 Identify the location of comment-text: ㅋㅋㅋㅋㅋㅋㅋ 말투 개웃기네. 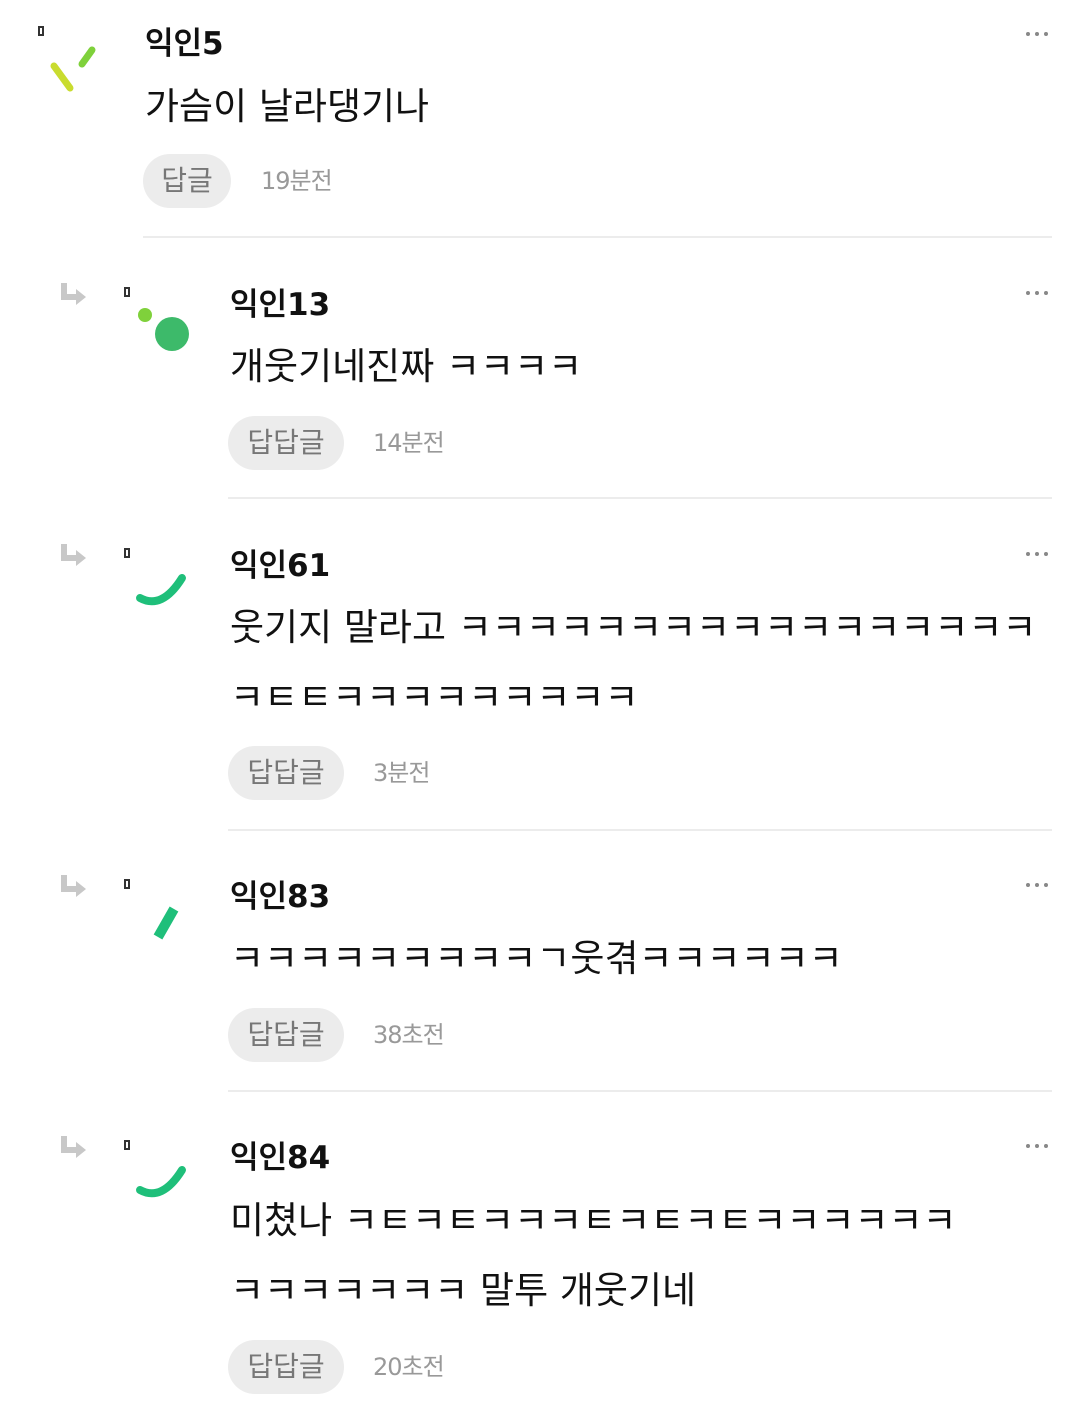
(463, 1290).